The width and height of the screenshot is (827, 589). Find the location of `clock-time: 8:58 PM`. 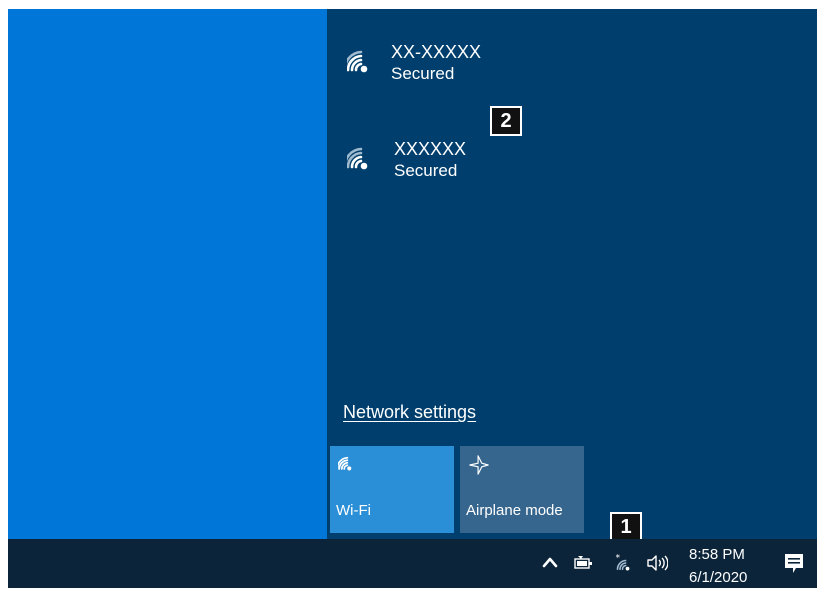

clock-time: 8:58 PM is located at coordinates (717, 554).